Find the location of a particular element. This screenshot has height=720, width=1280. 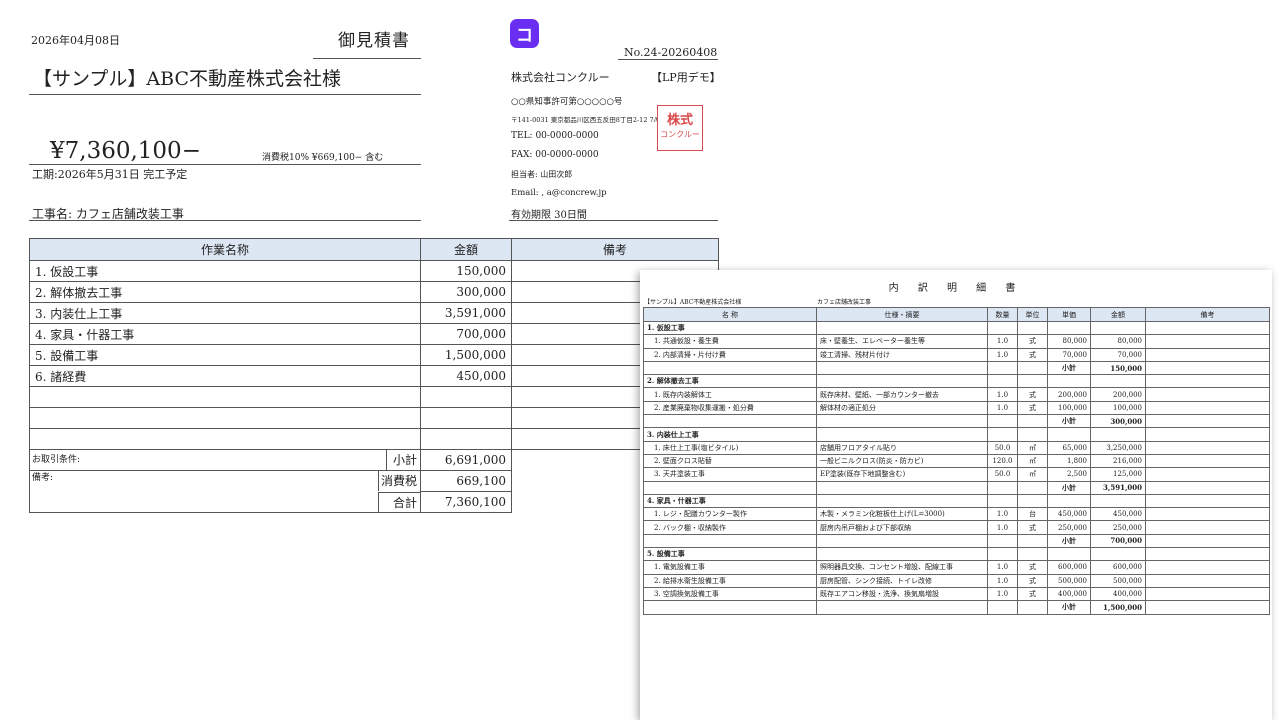

line-item-spec: 既存エアコン移設・洗浄、換気扇増設 is located at coordinates (902, 594).